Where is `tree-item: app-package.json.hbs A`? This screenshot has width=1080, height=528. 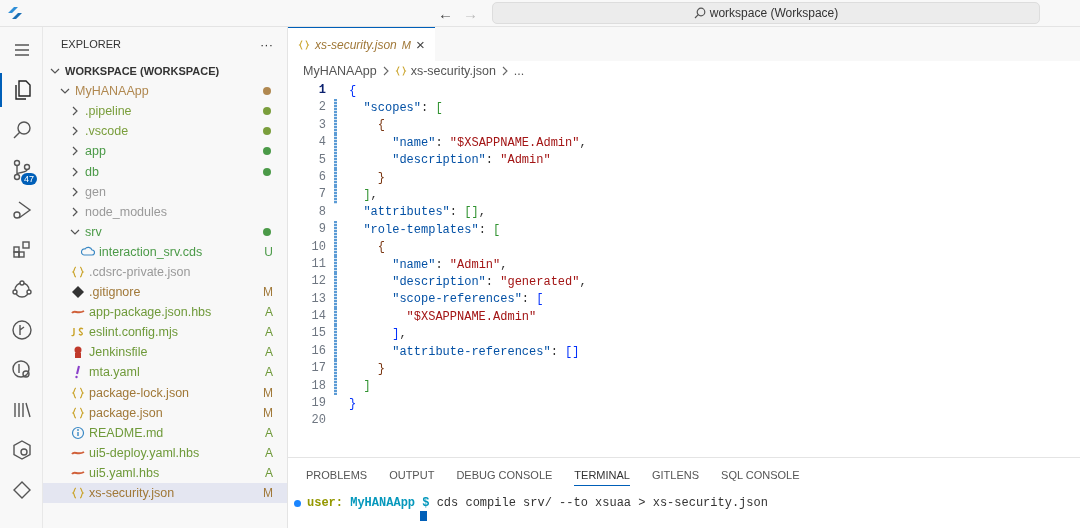 tree-item: app-package.json.hbs A is located at coordinates (165, 312).